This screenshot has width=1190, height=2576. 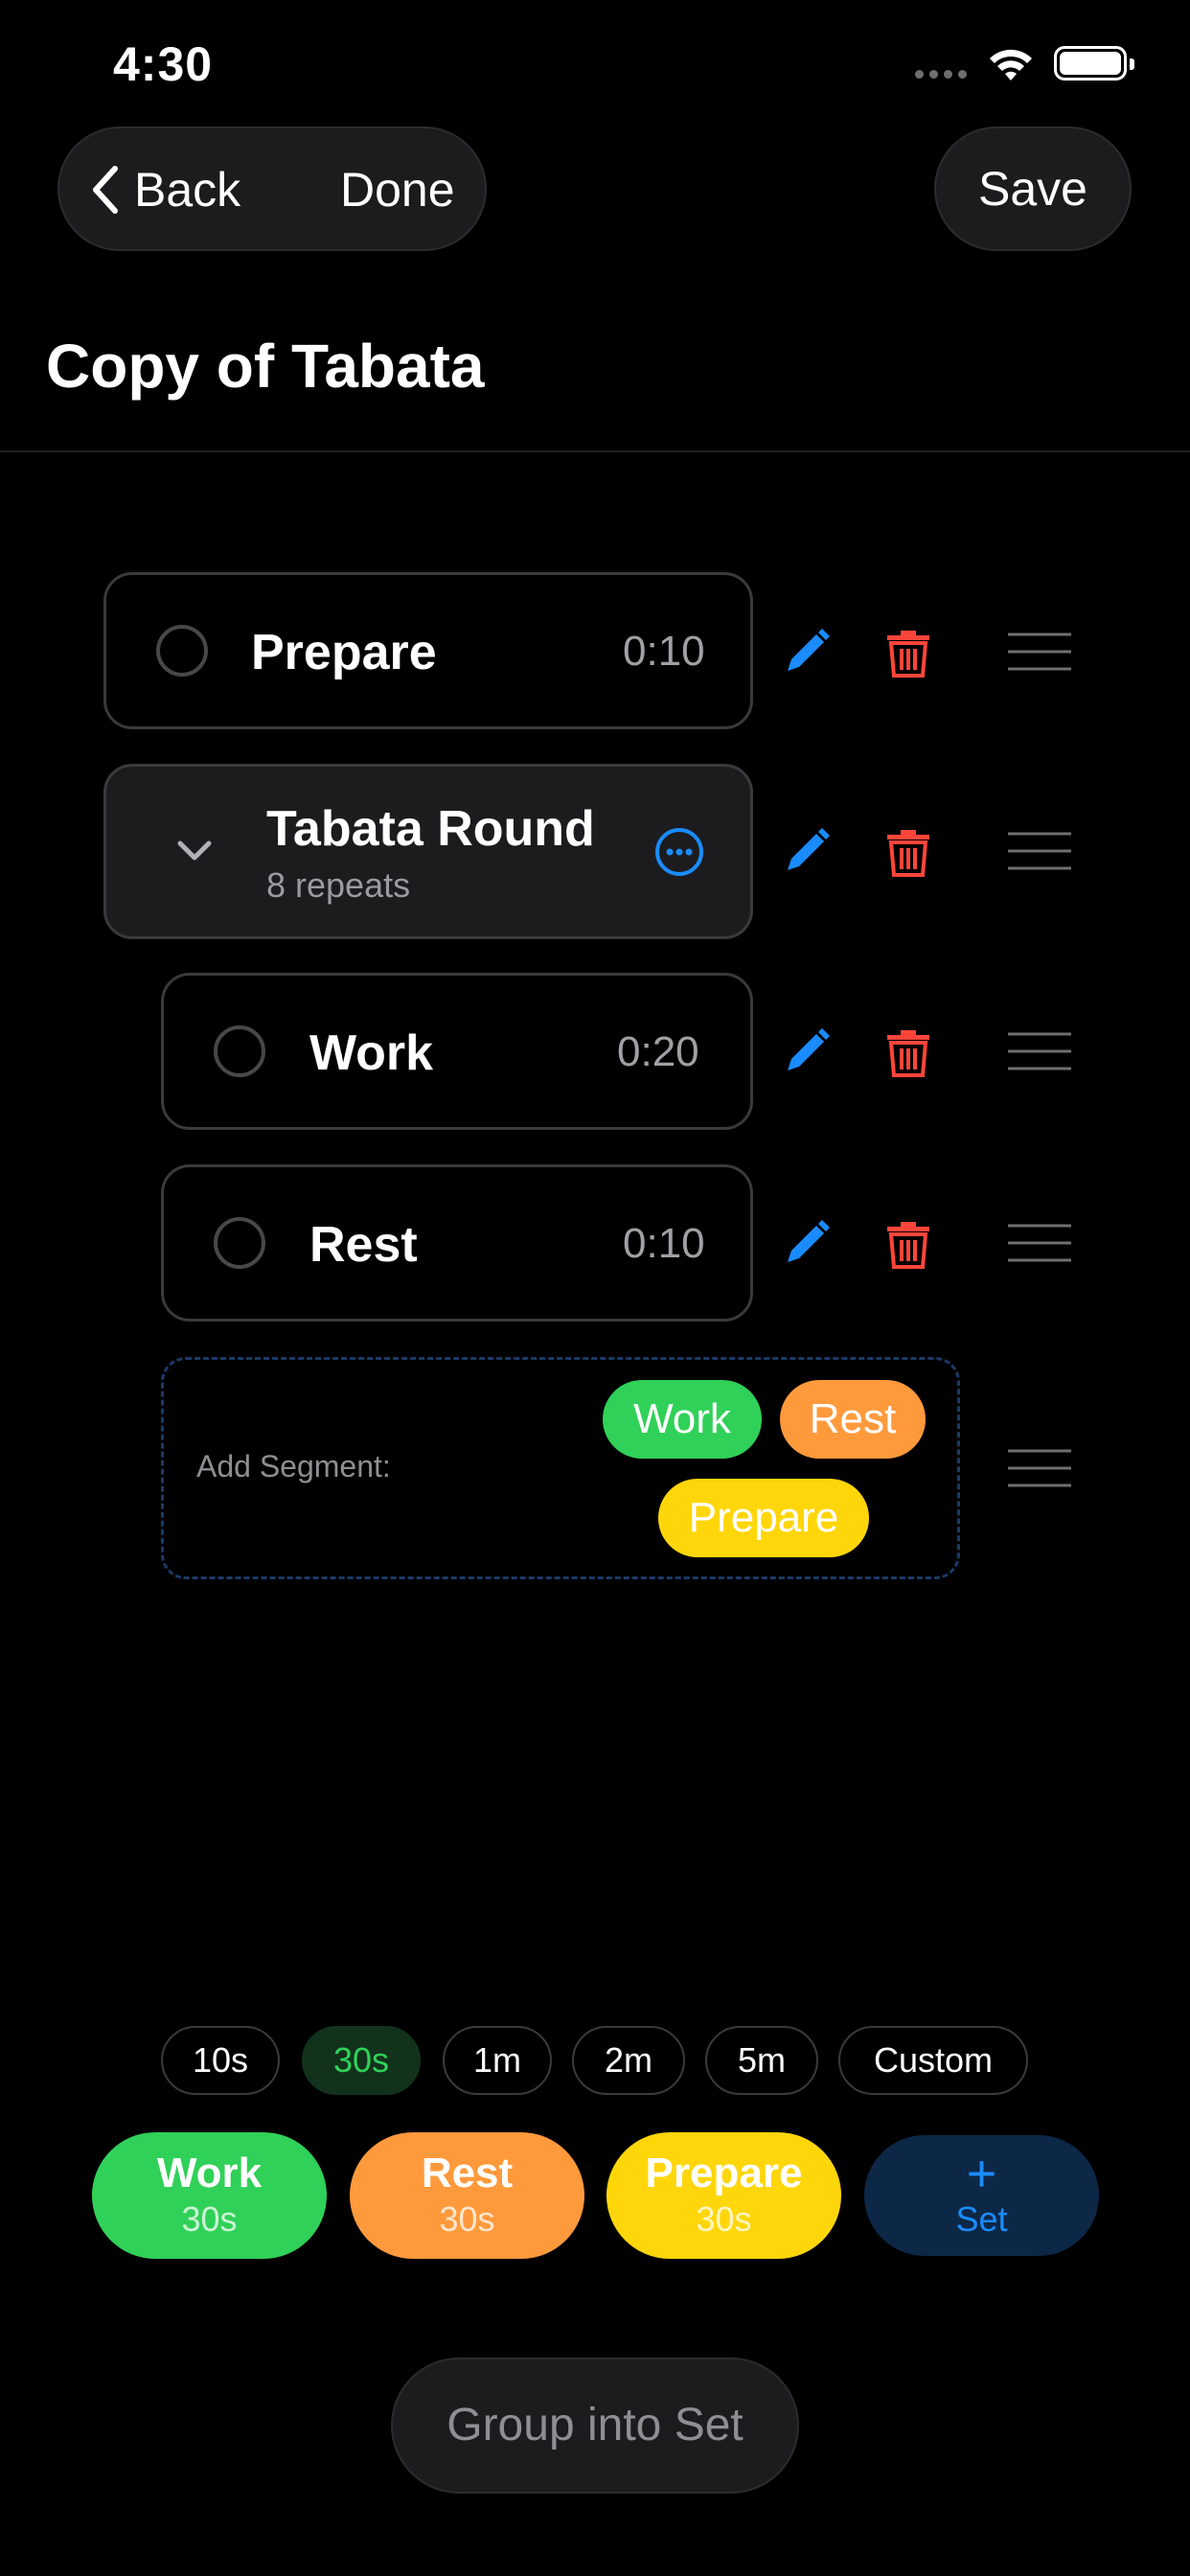 What do you see at coordinates (397, 189) in the screenshot?
I see `done-button: Done` at bounding box center [397, 189].